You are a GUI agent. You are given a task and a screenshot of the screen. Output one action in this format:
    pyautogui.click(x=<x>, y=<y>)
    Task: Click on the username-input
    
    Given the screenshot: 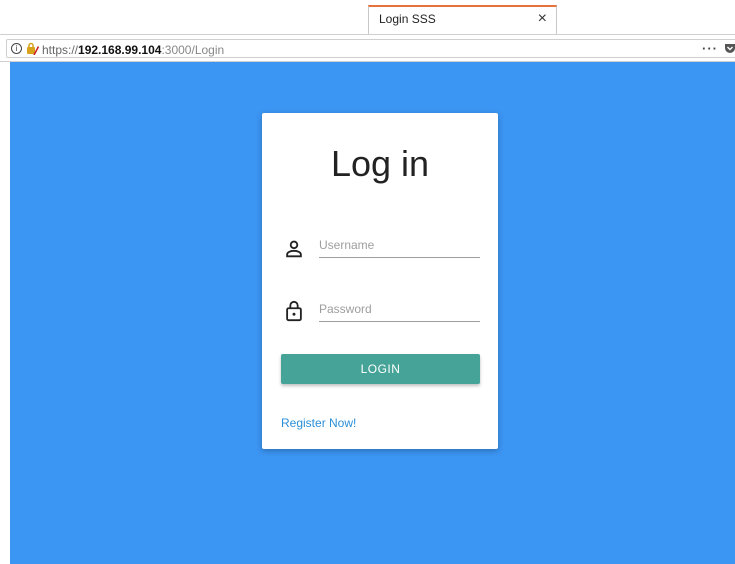 What is the action you would take?
    pyautogui.click(x=399, y=245)
    